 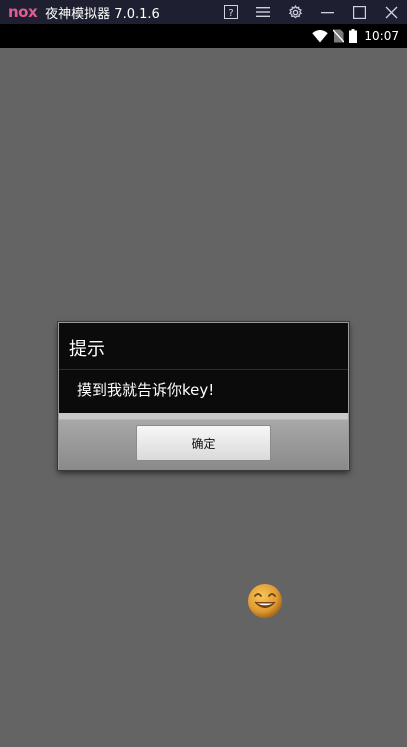 I want to click on dialog-message: 摸到我就告诉你key!, so click(x=146, y=390).